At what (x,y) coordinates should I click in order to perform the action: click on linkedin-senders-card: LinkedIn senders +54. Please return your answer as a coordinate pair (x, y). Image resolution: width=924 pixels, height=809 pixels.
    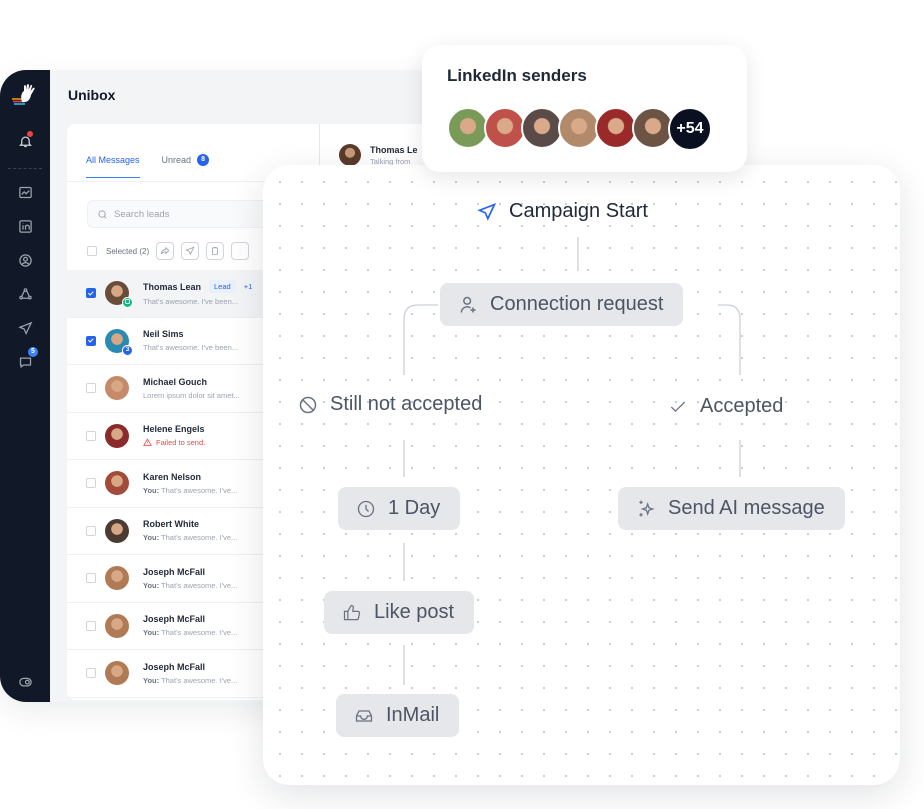
    Looking at the image, I should click on (584, 108).